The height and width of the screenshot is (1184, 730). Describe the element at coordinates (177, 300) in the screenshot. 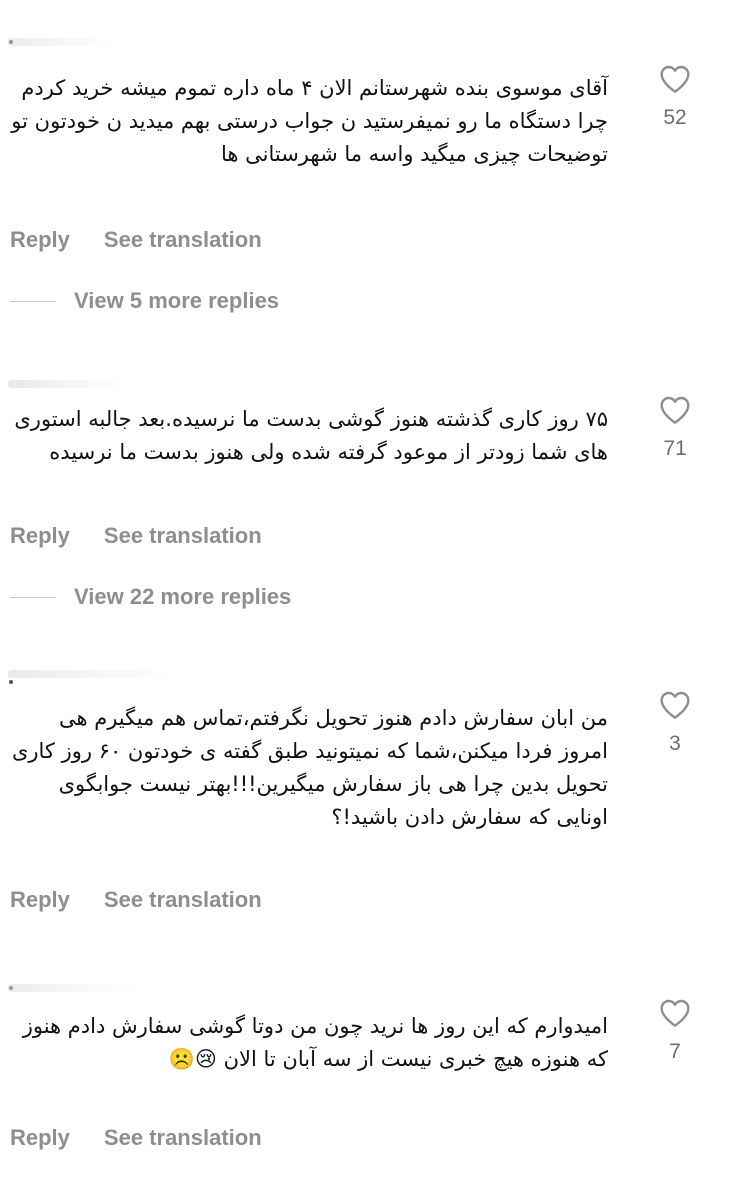

I see `view-replies-label: View 5 more replies` at that location.